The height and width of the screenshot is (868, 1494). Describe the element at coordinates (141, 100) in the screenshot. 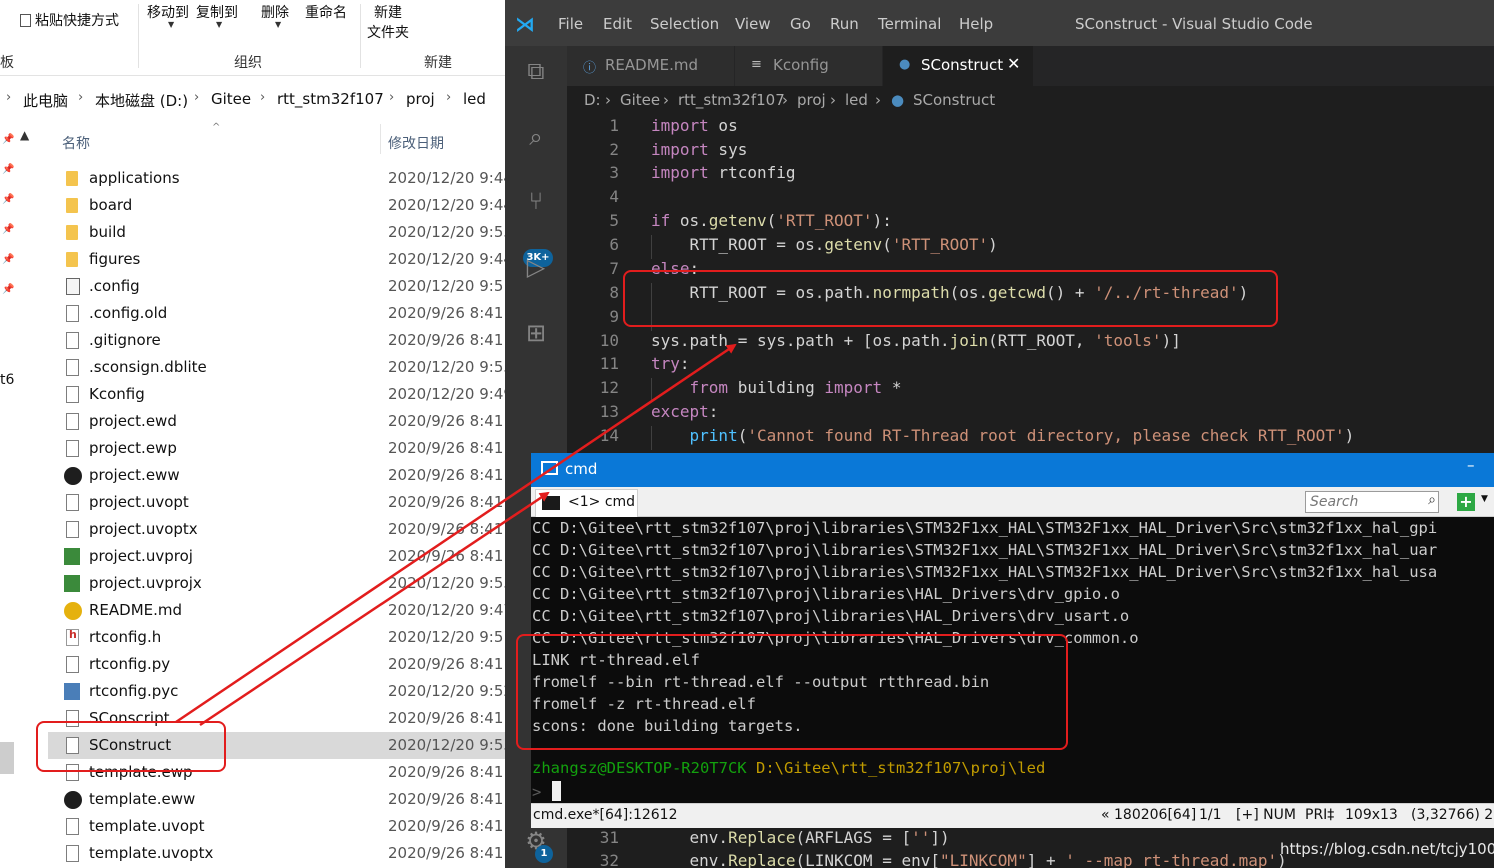

I see `breadcrumb-local-disk: 本地磁盘 (D:)` at that location.